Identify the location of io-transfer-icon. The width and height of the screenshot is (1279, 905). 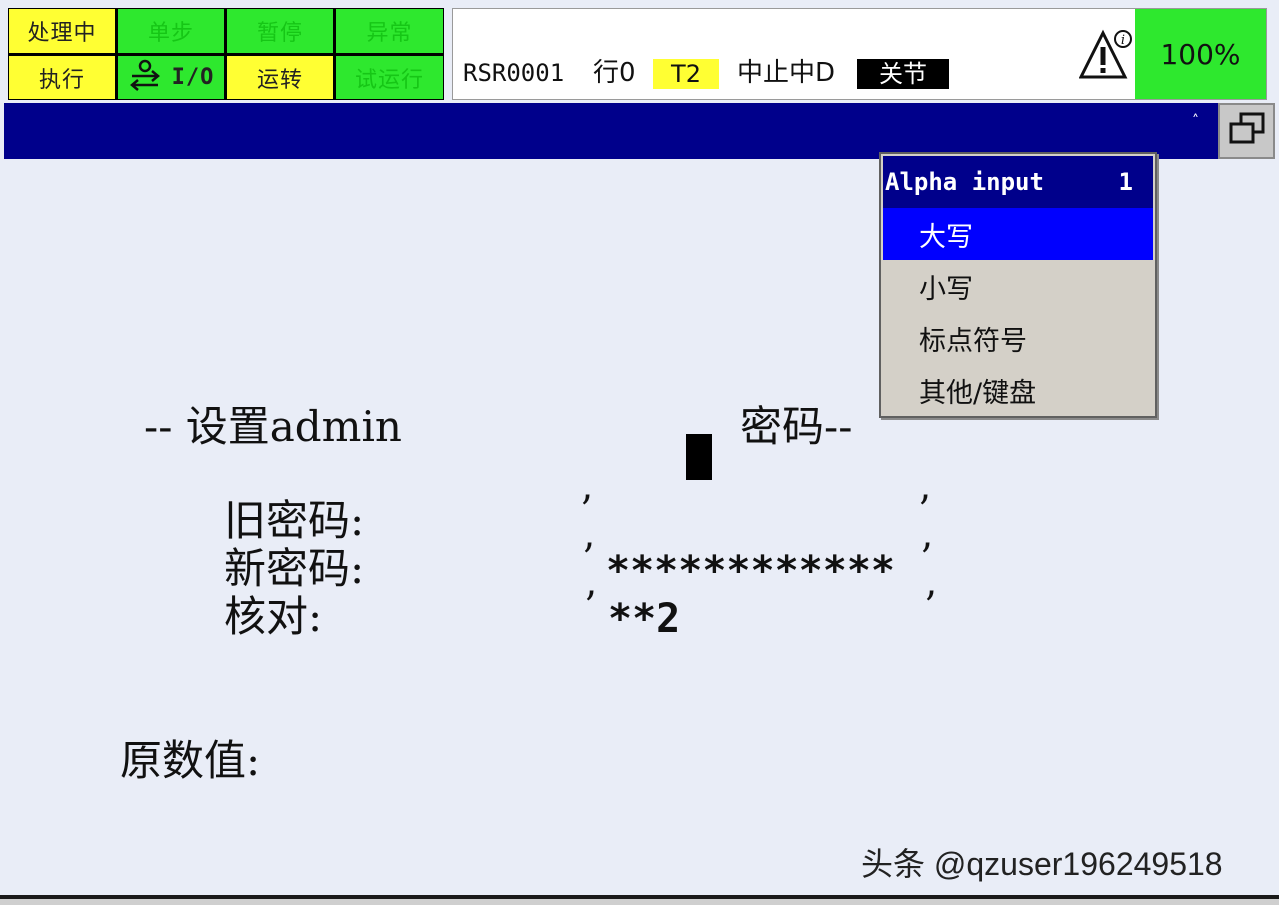
(145, 77).